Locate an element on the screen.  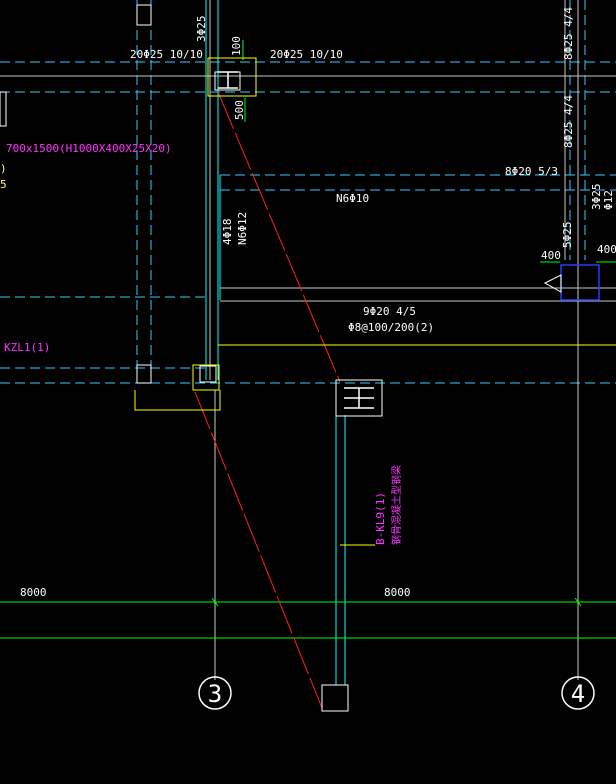
kl9-label: B-KL9(1) is located at coordinates (380, 518).